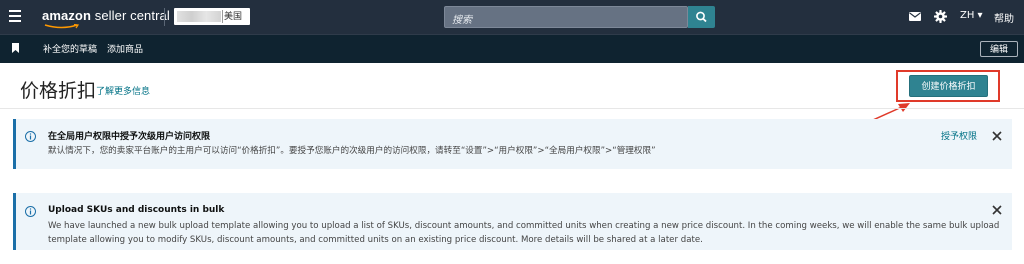 This screenshot has height=264, width=1024. Describe the element at coordinates (15, 48) in the screenshot. I see `bookmark-icon` at that location.